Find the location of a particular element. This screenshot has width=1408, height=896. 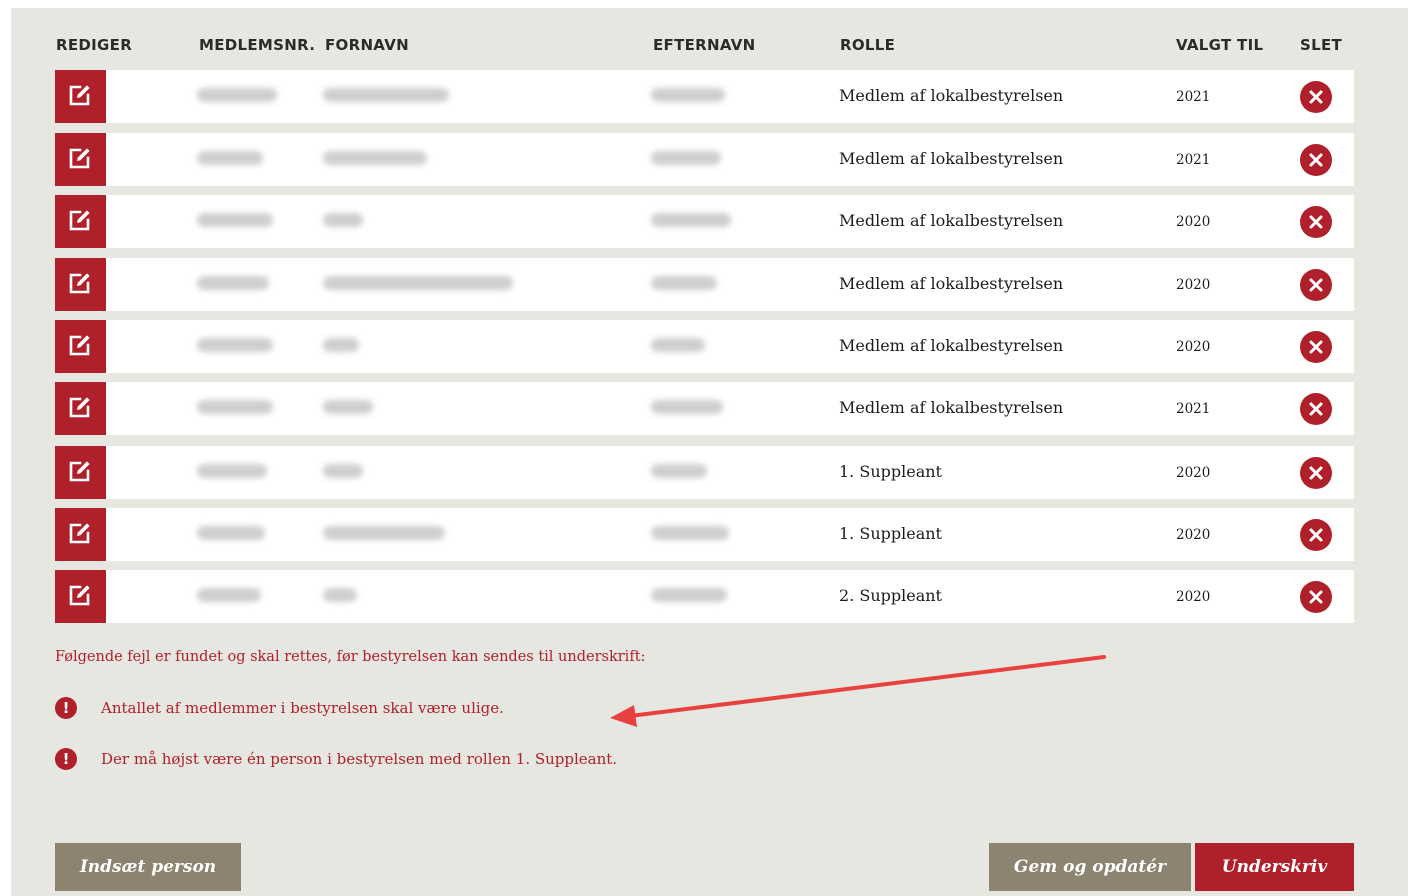

table-row: 2. Suppleant 2020 is located at coordinates (704, 596).